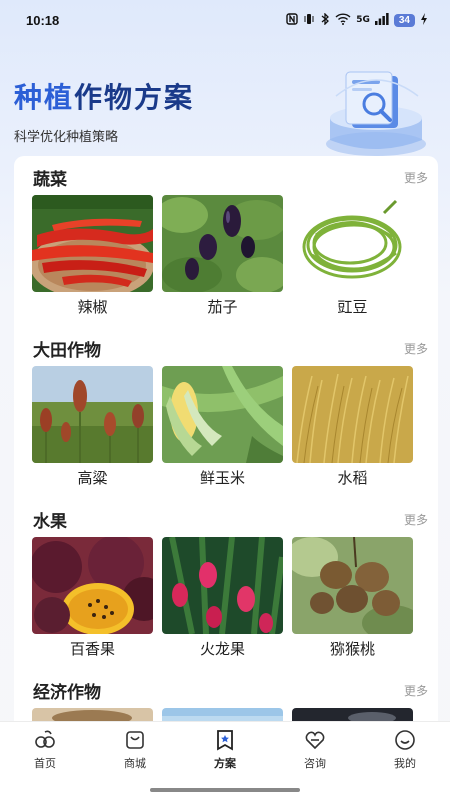  What do you see at coordinates (226, 348) in the screenshot?
I see `section-header: 大田作物 更多` at bounding box center [226, 348].